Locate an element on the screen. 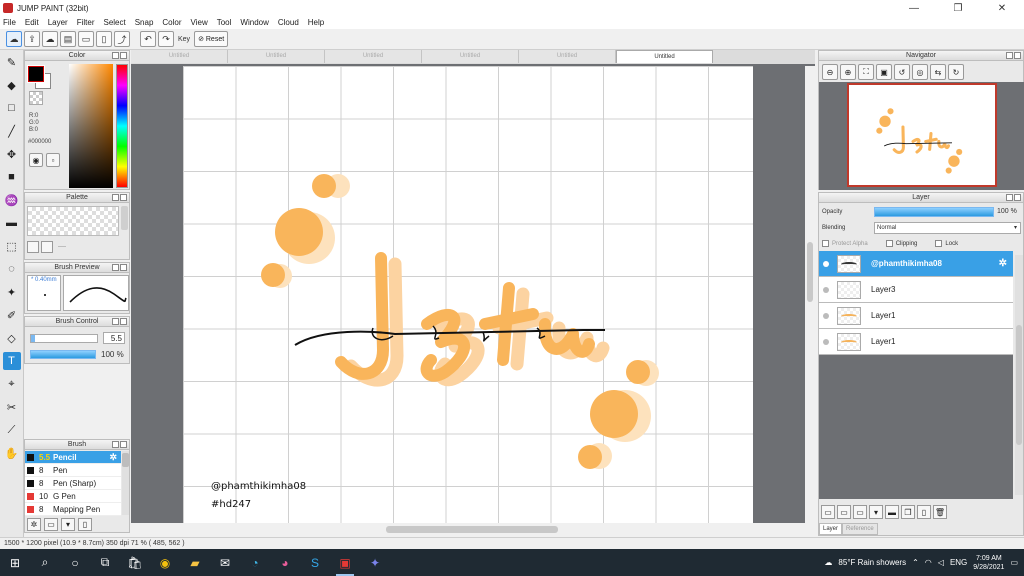  eyedropper-tool-icon: ⟋ is located at coordinates (12, 430).